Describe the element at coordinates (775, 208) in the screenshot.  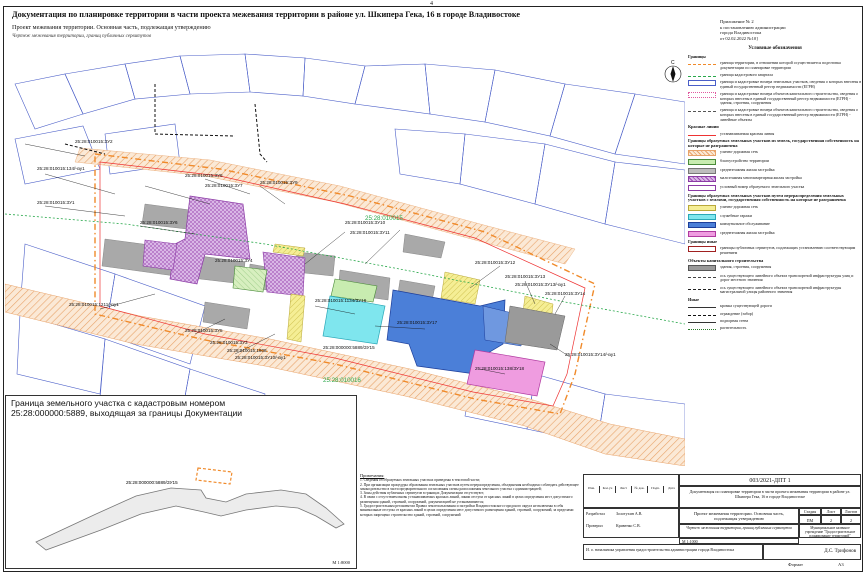
I see `legend-item: улично-дорожная сеть` at that location.